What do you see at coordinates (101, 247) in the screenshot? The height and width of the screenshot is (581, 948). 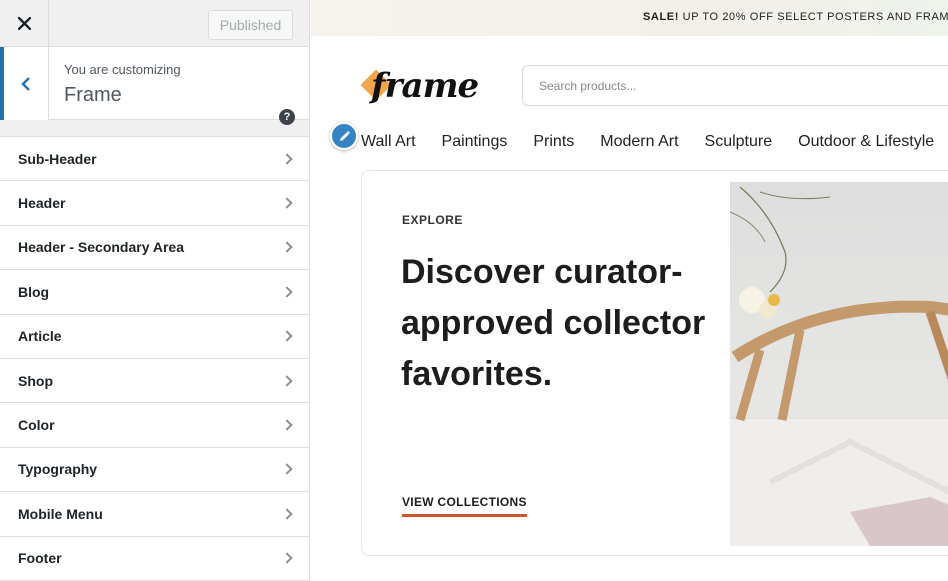 I see `panel-label: Header - Secondary Area` at bounding box center [101, 247].